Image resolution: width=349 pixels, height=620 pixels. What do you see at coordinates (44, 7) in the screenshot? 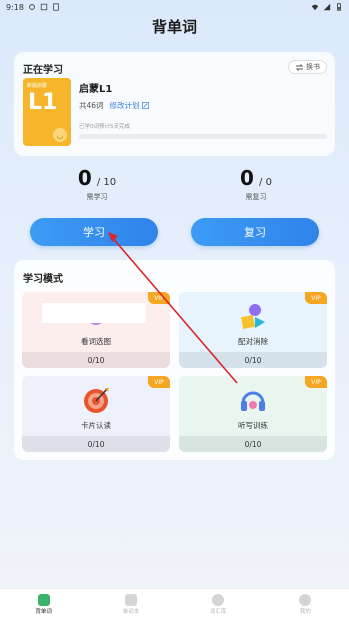
I see `box-icon` at bounding box center [44, 7].